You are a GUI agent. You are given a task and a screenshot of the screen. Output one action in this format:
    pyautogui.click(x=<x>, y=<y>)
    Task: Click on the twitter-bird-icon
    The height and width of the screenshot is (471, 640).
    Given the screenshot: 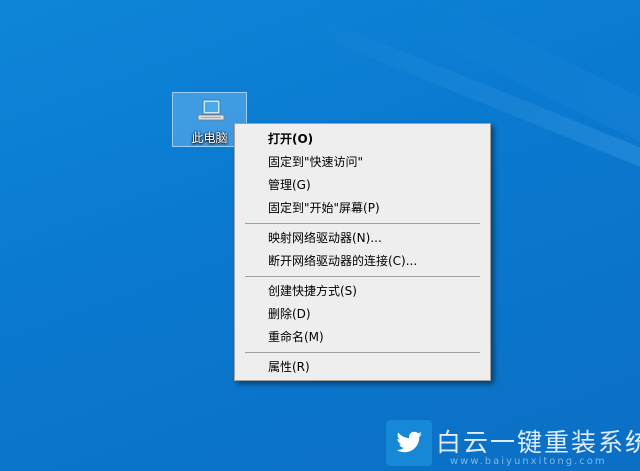 What is the action you would take?
    pyautogui.click(x=409, y=442)
    